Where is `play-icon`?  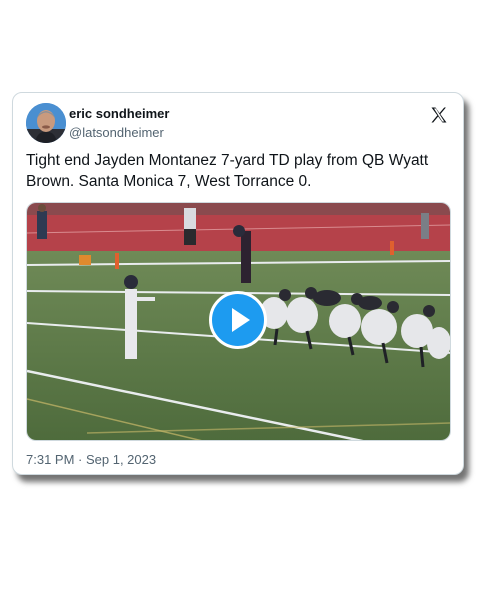
play-icon is located at coordinates (241, 320).